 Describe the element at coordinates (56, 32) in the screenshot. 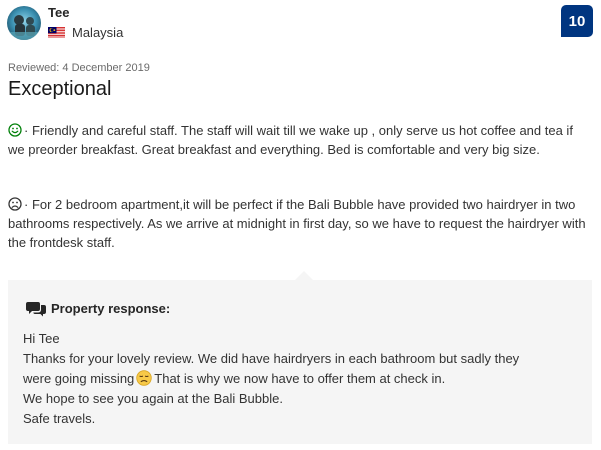

I see `malaysia-flag-icon` at that location.